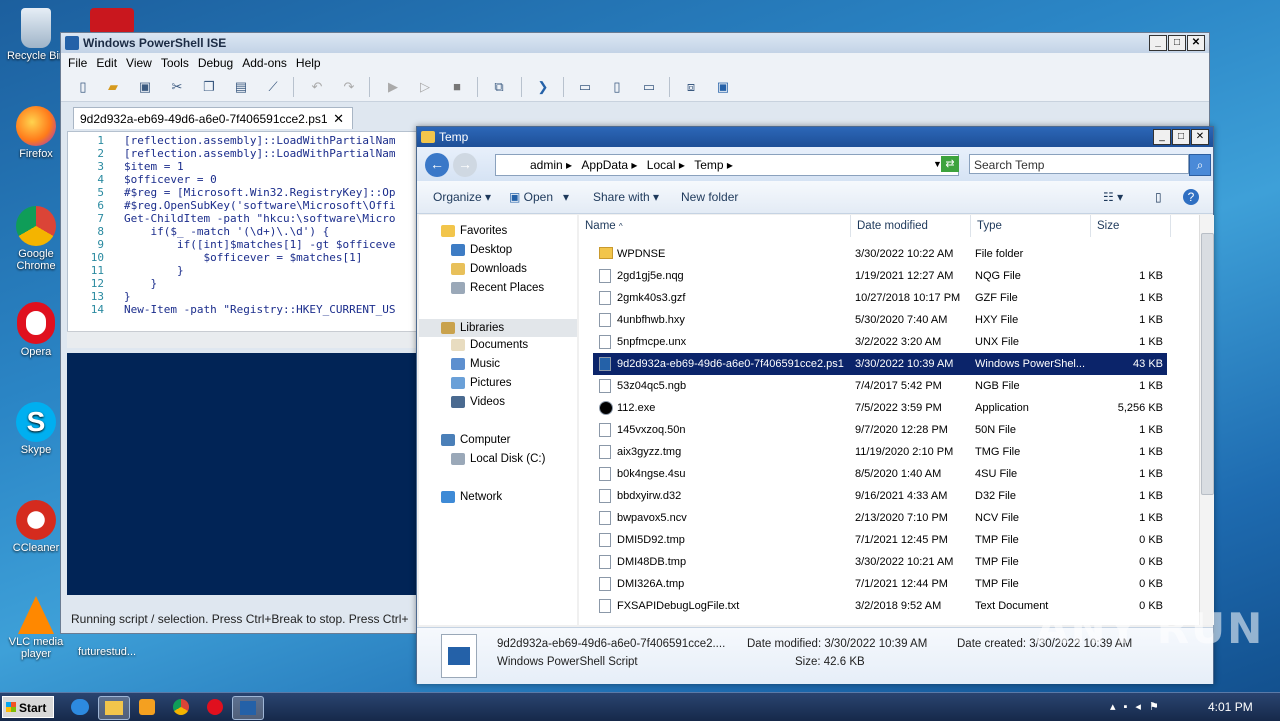  Describe the element at coordinates (481, 383) in the screenshot. I see `nav-pictures: Pictures` at that location.